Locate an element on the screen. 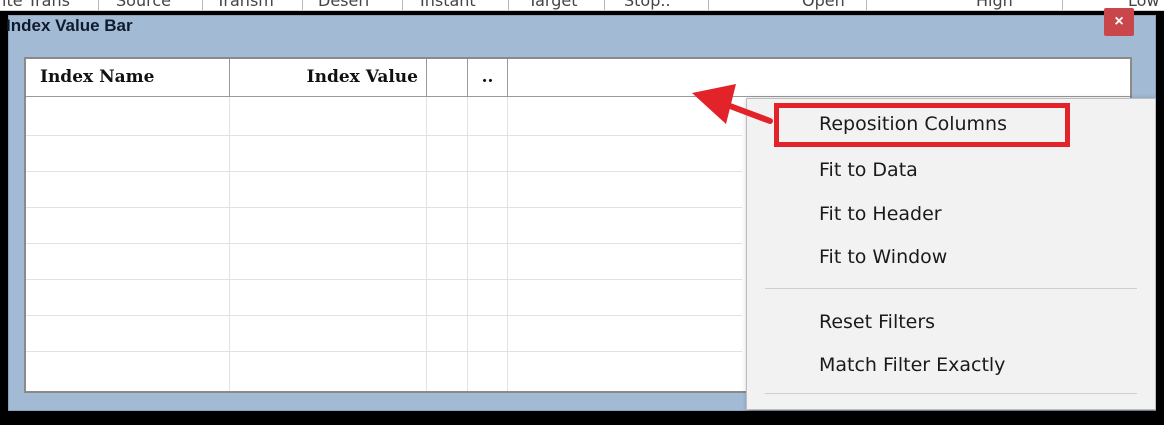 The image size is (1164, 425). annotation-arrow-icon is located at coordinates (732, 104).